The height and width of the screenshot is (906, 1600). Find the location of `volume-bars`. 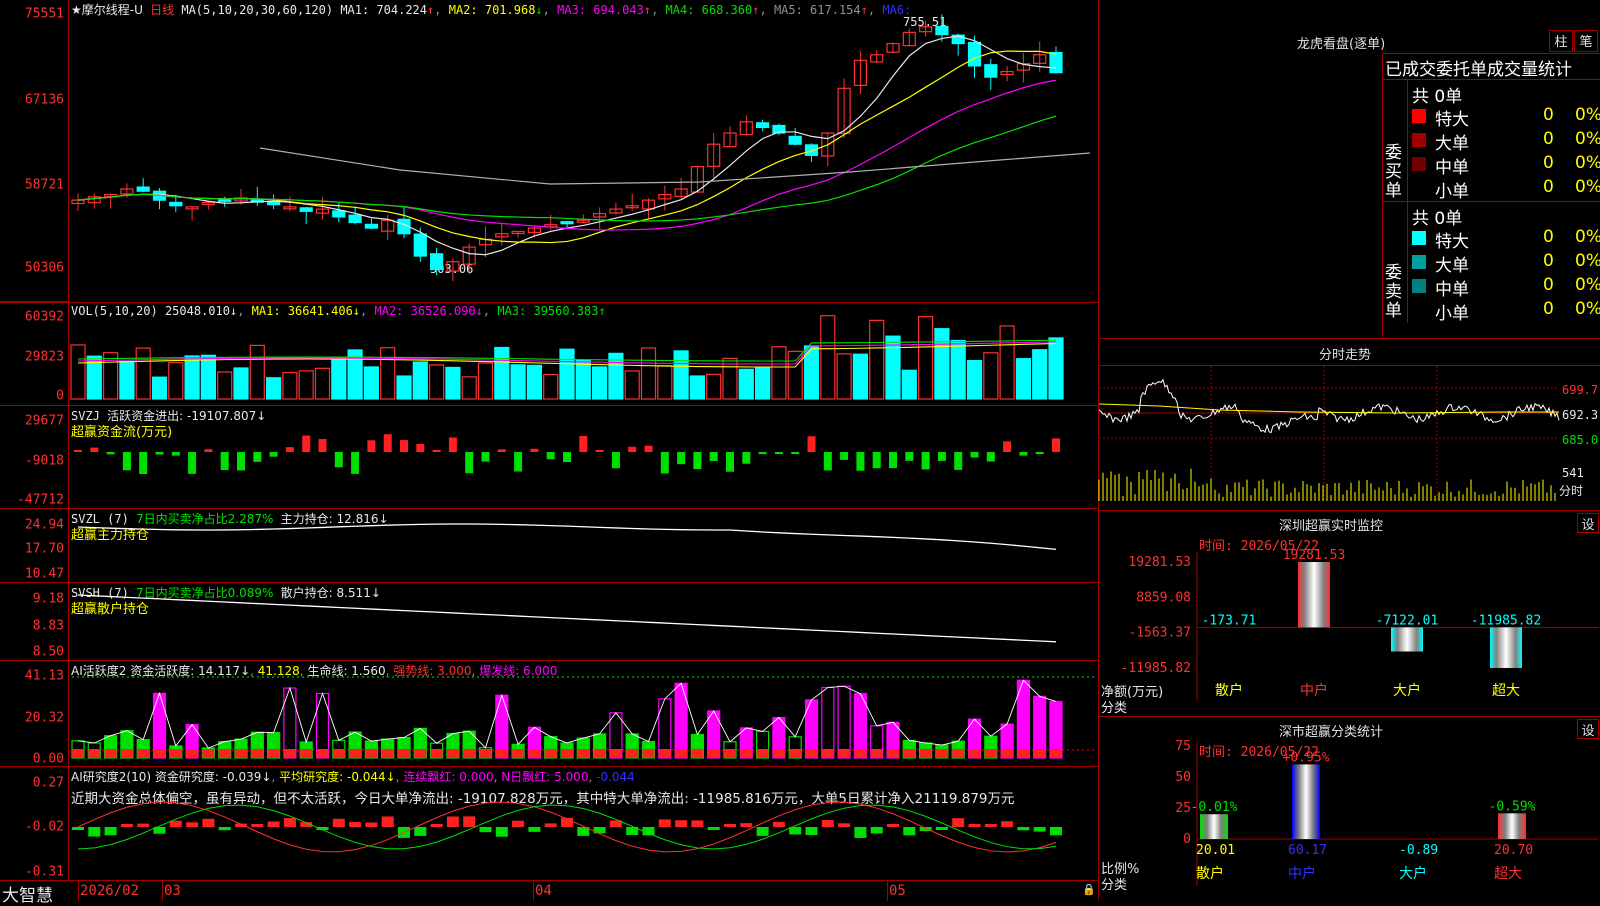

volume-bars is located at coordinates (567, 357).